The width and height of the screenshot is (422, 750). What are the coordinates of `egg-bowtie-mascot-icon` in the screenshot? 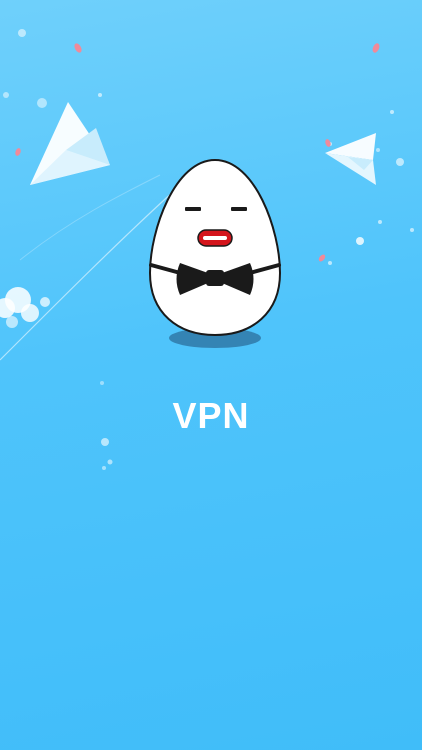 It's located at (215, 253).